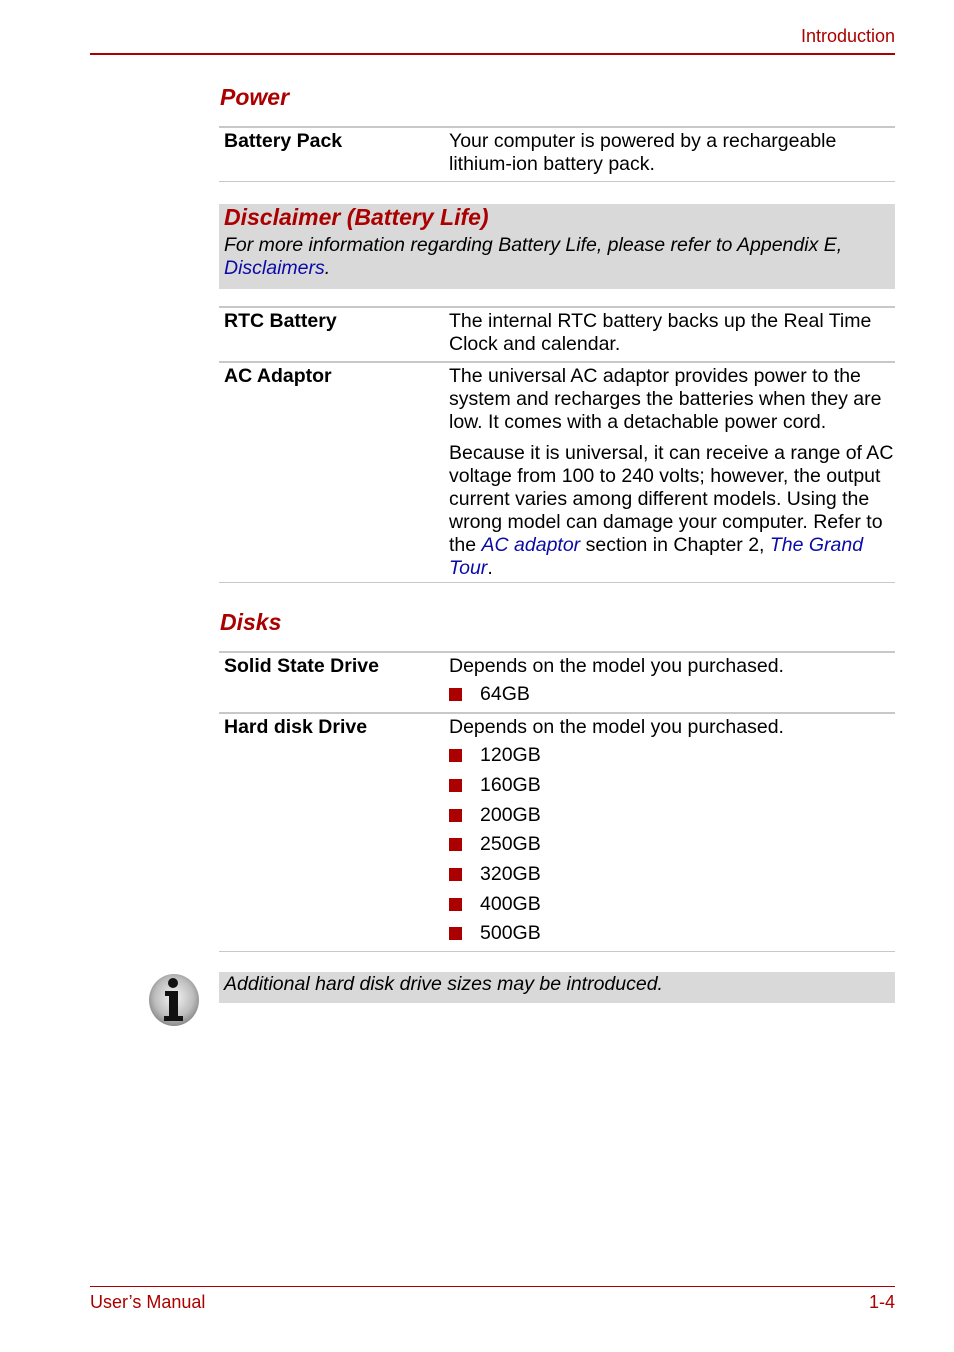 The width and height of the screenshot is (954, 1352). What do you see at coordinates (327, 268) in the screenshot?
I see `disclaimer-tail: .` at bounding box center [327, 268].